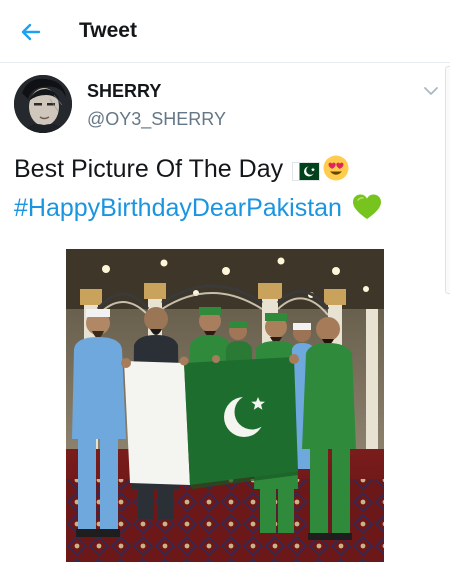  What do you see at coordinates (149, 169) in the screenshot?
I see `tweet-body: Best Picture Of The Day` at bounding box center [149, 169].